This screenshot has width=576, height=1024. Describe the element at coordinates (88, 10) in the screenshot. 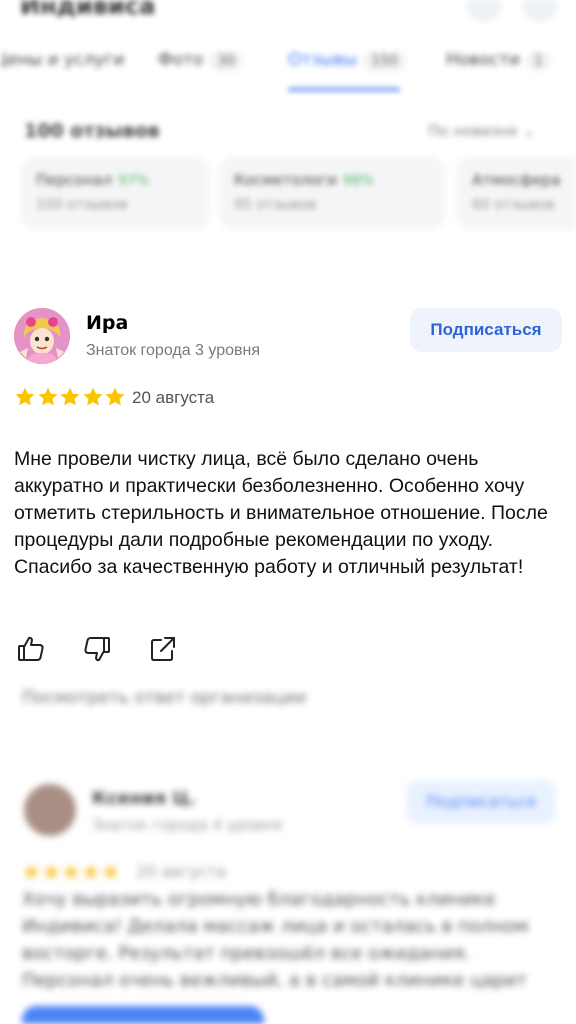

I see `organization-title: Индивиса` at that location.